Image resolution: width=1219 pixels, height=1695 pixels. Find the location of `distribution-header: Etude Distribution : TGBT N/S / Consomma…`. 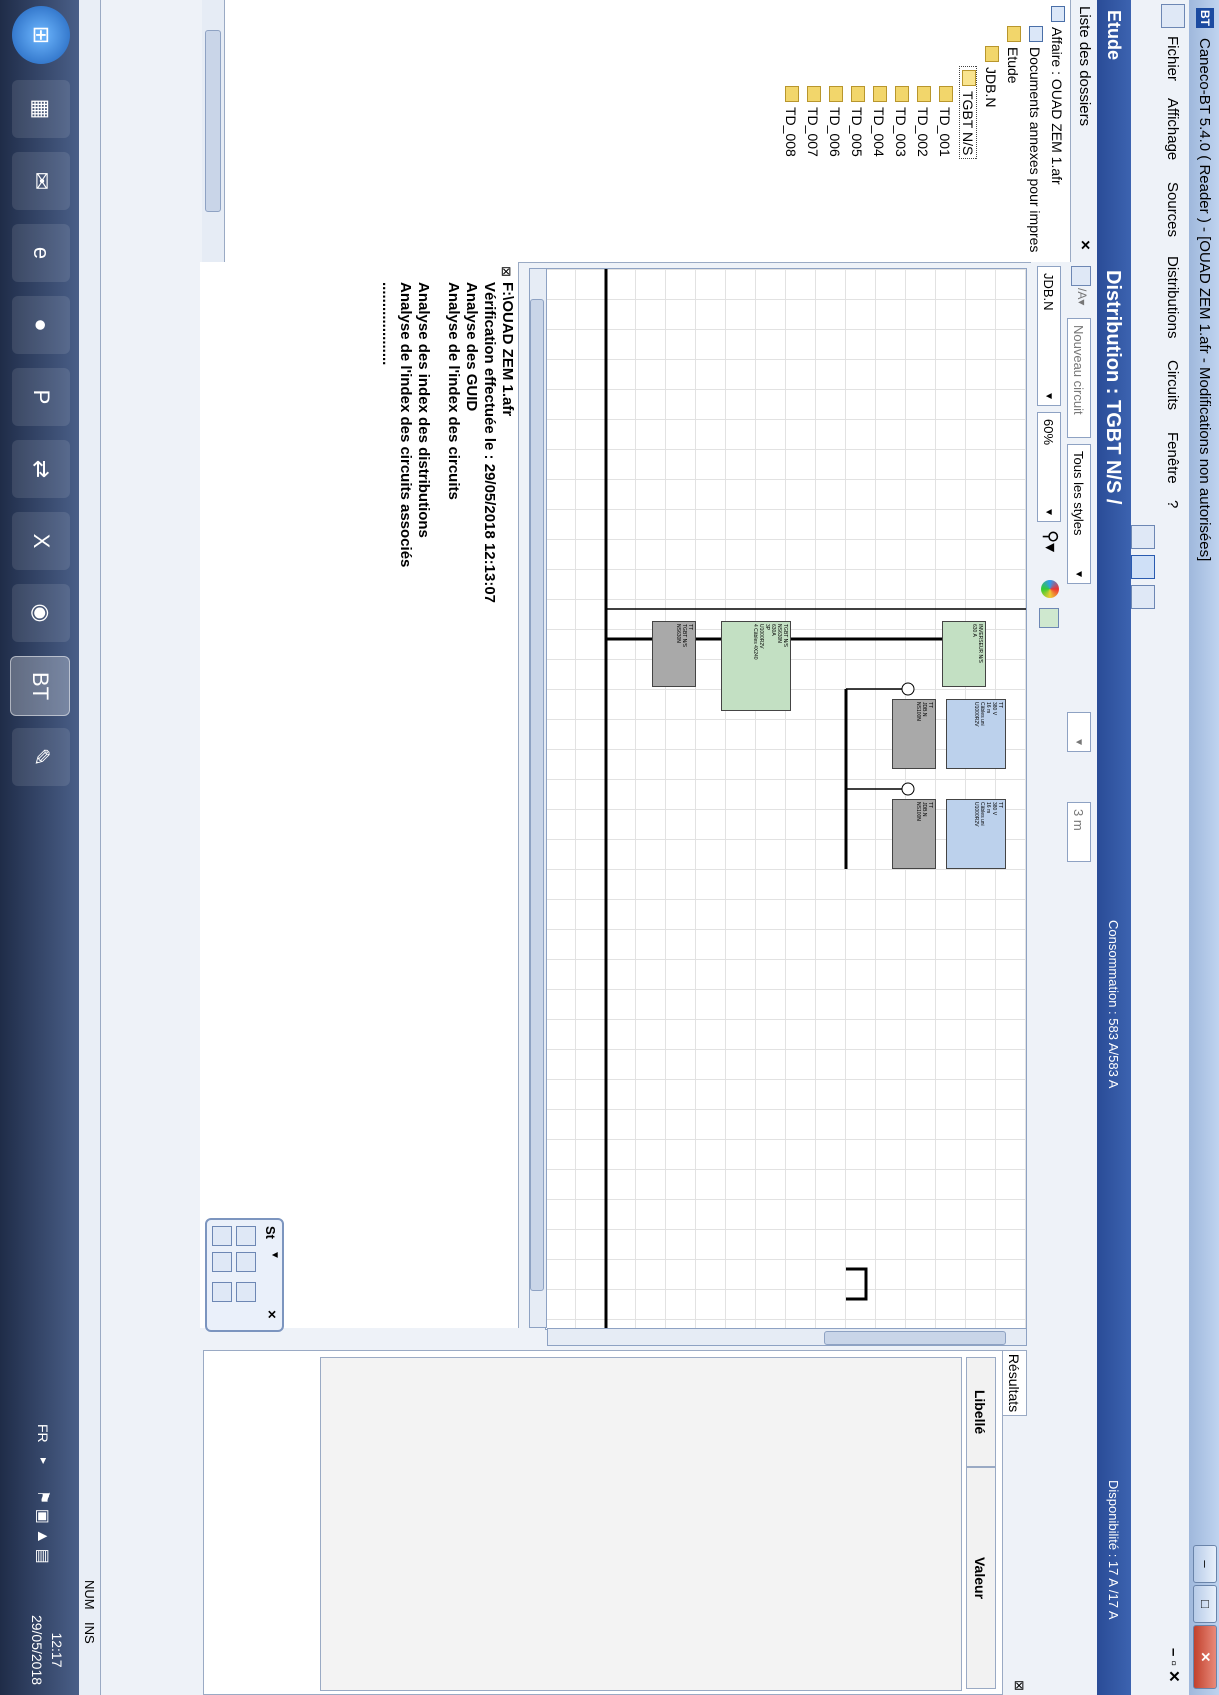

distribution-header: Etude Distribution : TGBT N/S / Consomma… is located at coordinates (1114, 847).